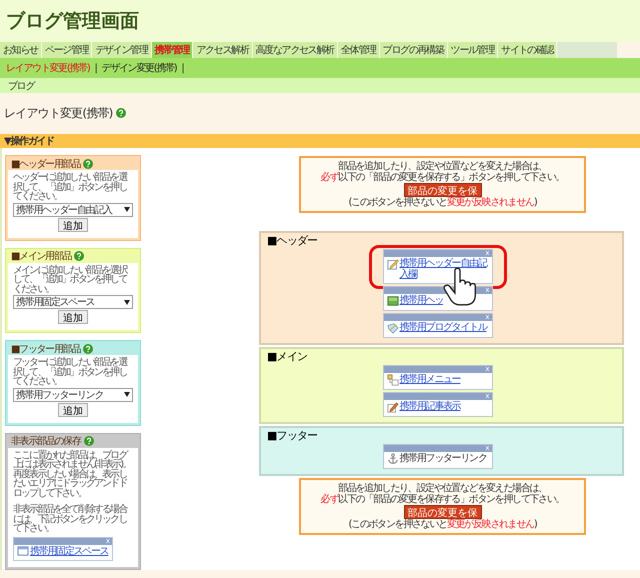 Image resolution: width=640 pixels, height=578 pixels. What do you see at coordinates (21, 86) in the screenshot?
I see `breadcrumb: ブログ` at bounding box center [21, 86].